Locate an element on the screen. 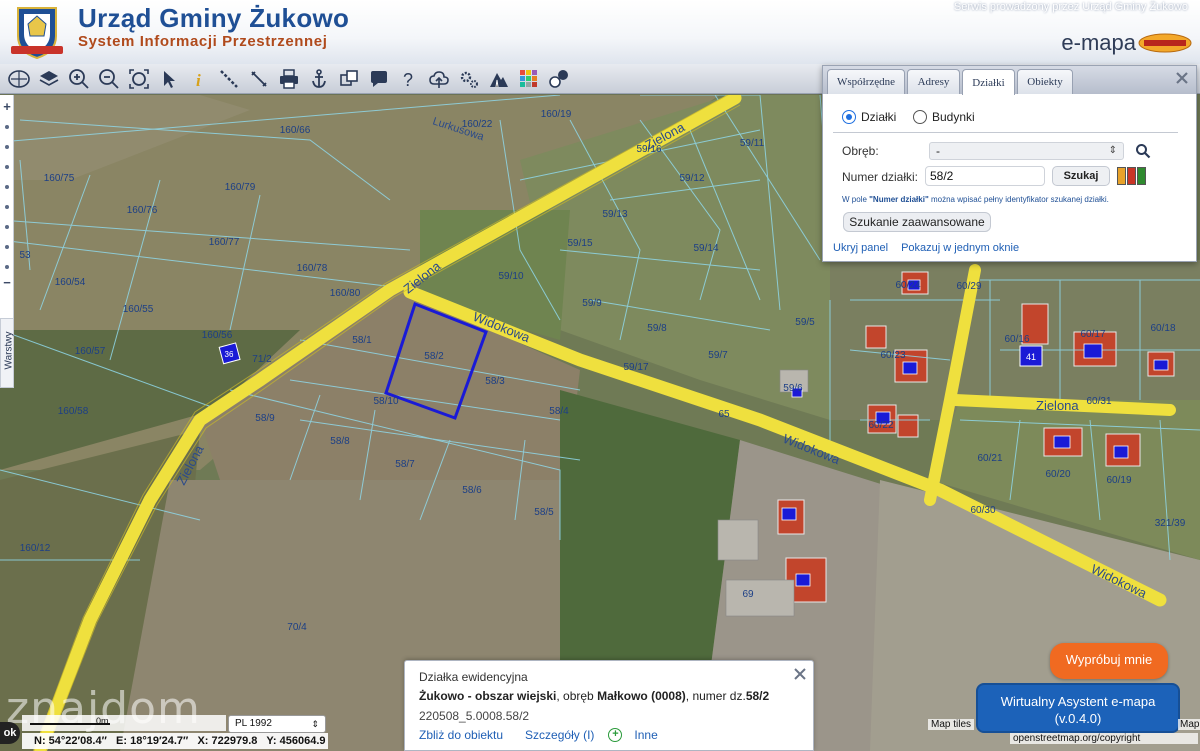  parcel-label: 160/75 is located at coordinates (59, 178).